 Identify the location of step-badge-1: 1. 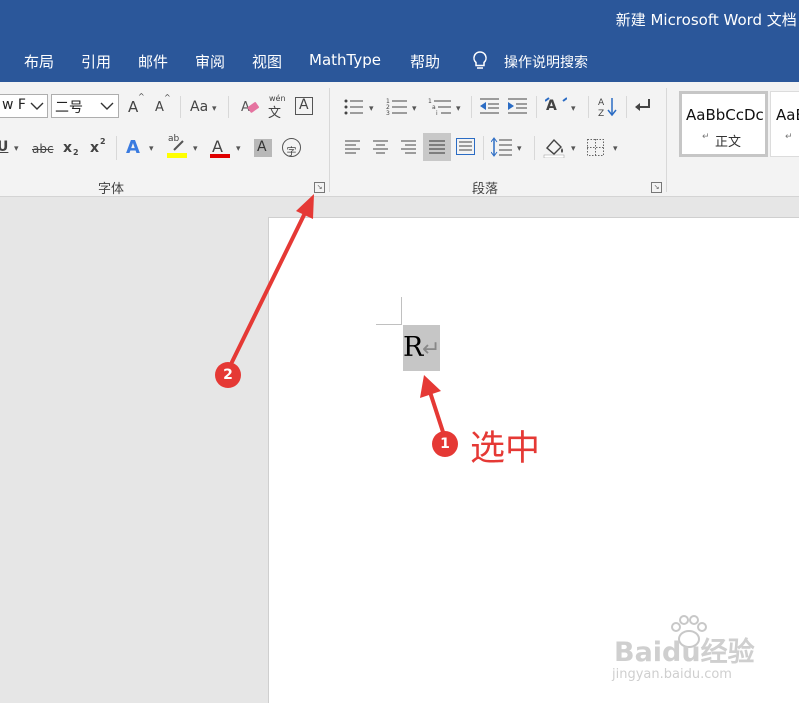
(445, 444).